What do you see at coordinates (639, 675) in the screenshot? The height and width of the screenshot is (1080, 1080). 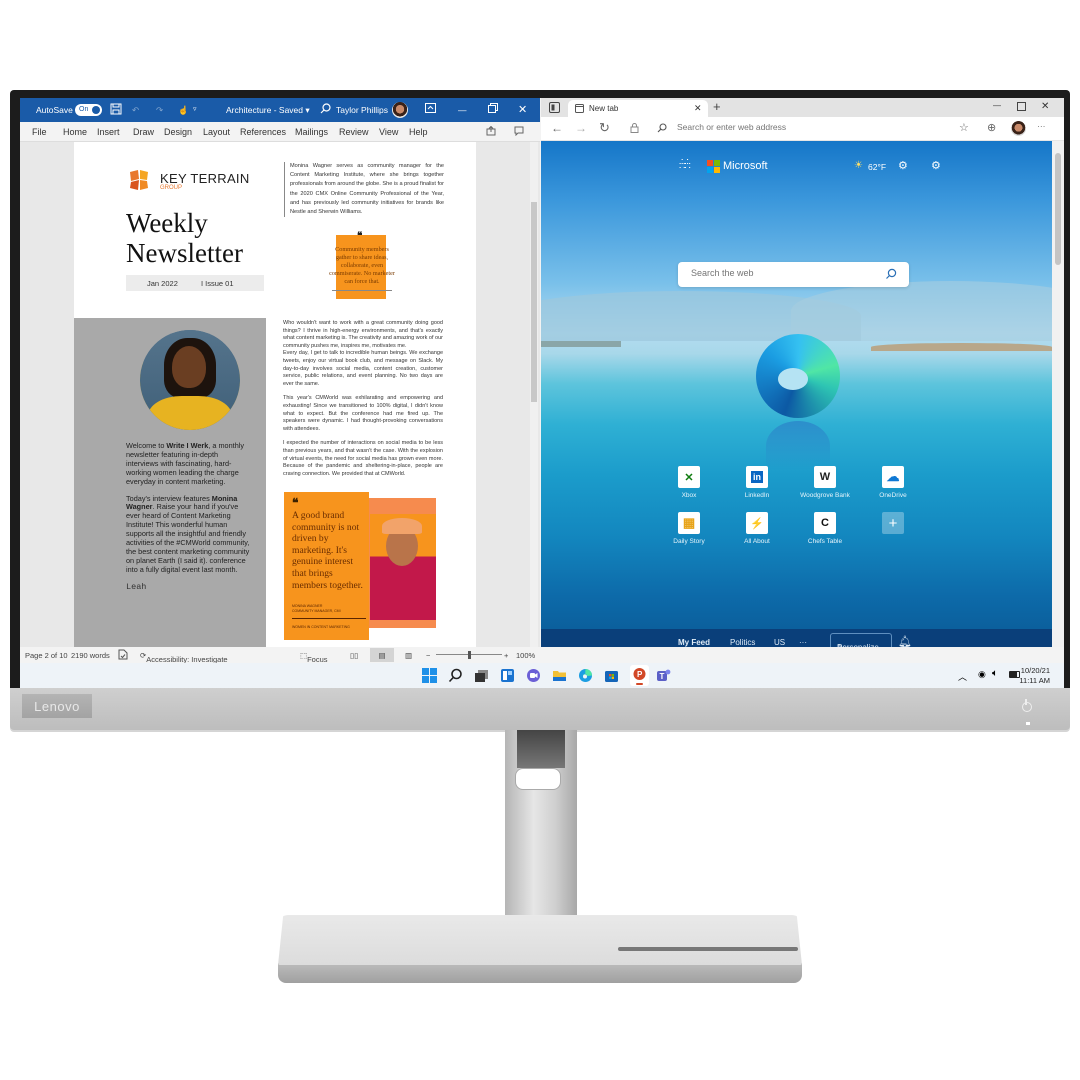 I see `powerpoint-icon: P` at bounding box center [639, 675].